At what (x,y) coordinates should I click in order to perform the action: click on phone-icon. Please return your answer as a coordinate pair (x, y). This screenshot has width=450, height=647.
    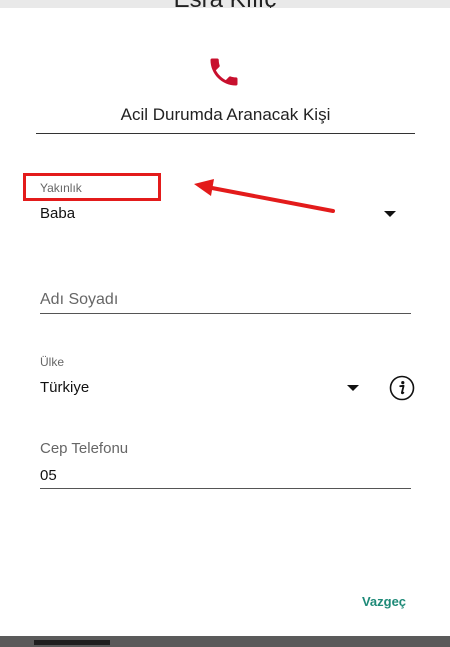
    Looking at the image, I should click on (224, 72).